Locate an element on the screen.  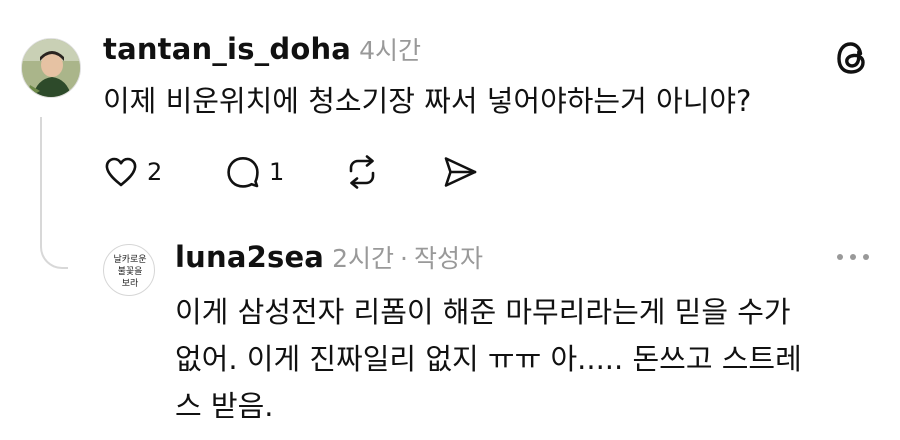
svg-text: 불꽃을 is located at coordinates (130, 271).